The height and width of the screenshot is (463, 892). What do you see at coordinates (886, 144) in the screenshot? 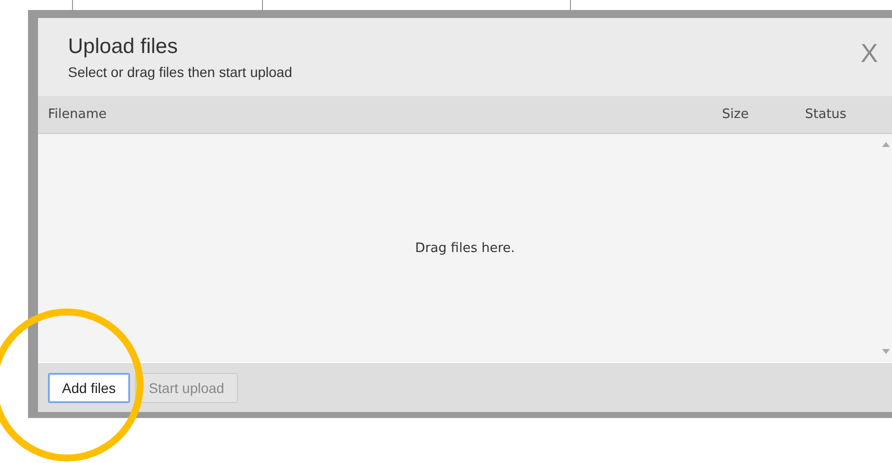
I see `scroll-up-icon` at bounding box center [886, 144].